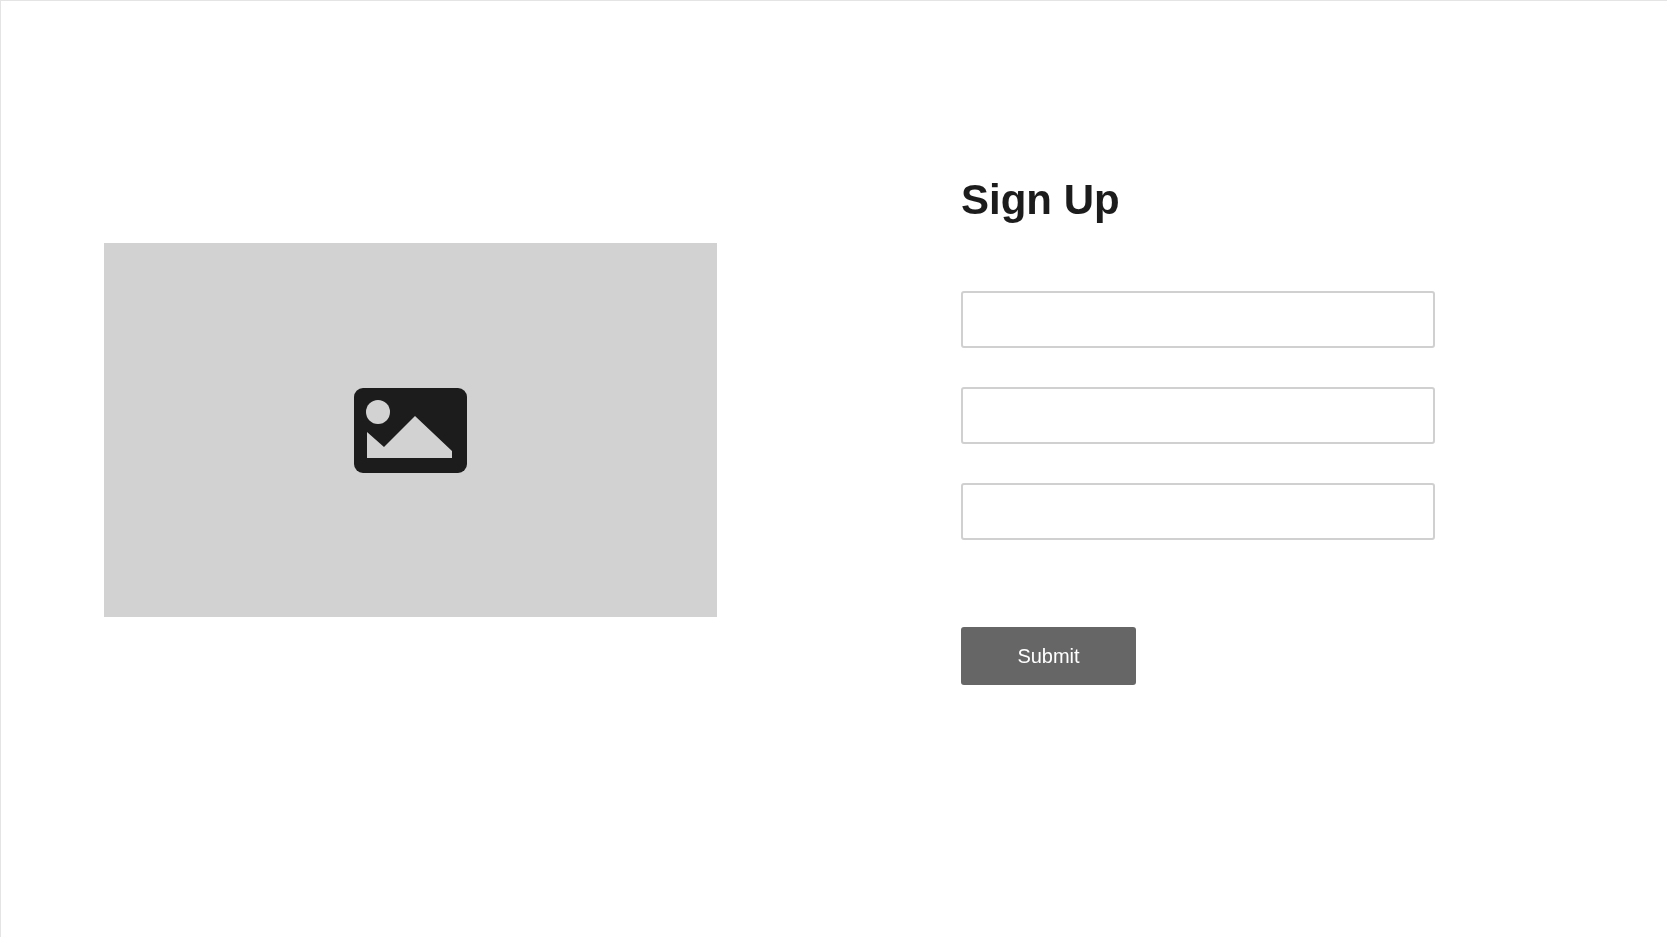  What do you see at coordinates (410, 430) in the screenshot?
I see `image-icon` at bounding box center [410, 430].